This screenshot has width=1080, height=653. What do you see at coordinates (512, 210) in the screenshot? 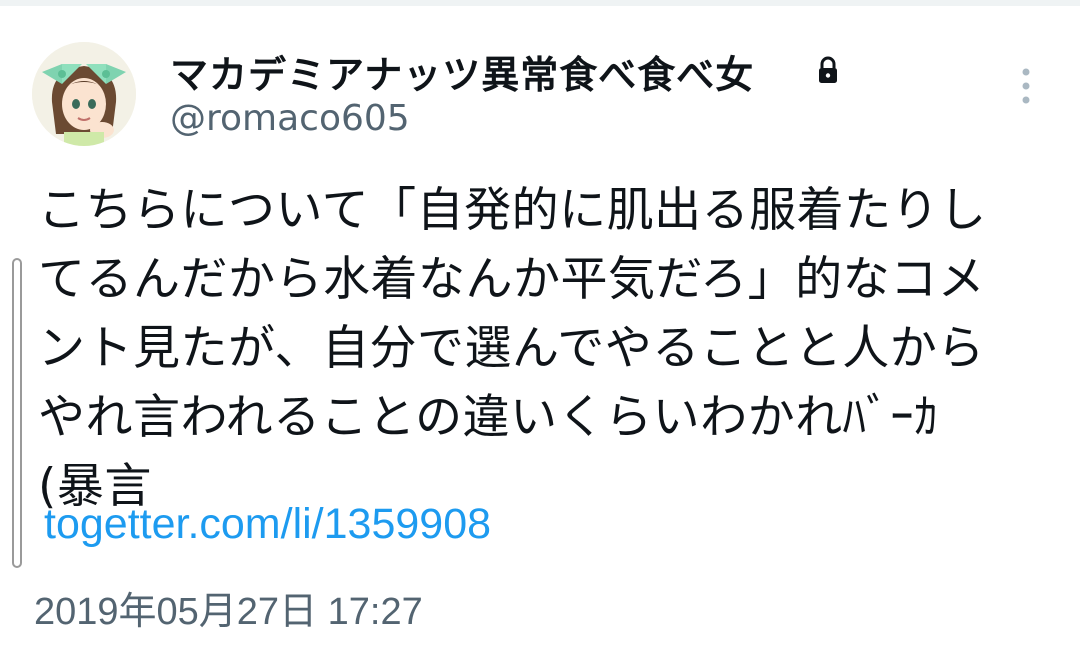
I see `tweet-text-line: こちらについて「自発的に肌出る服着たりし` at bounding box center [512, 210].